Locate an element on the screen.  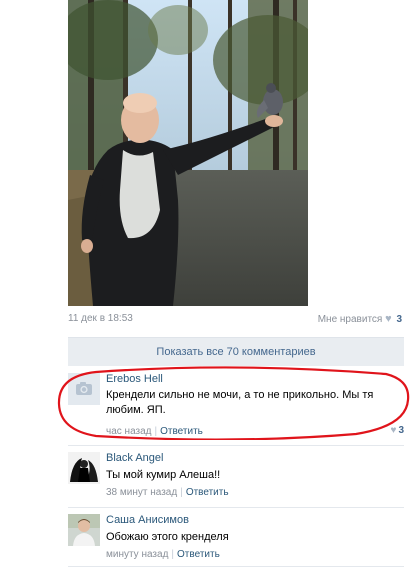
comment-text: Ты мой кумир Алеша!! is located at coordinates (163, 475).